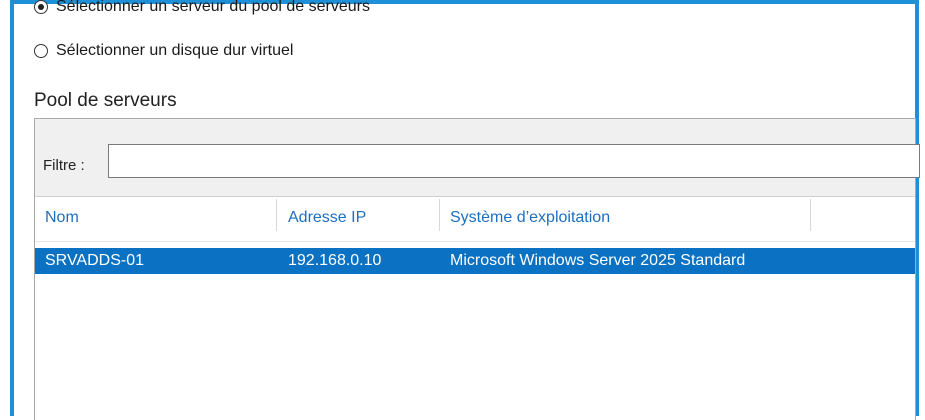 This screenshot has width=925, height=420. I want to click on server-pool-title: Pool de serveurs, so click(105, 100).